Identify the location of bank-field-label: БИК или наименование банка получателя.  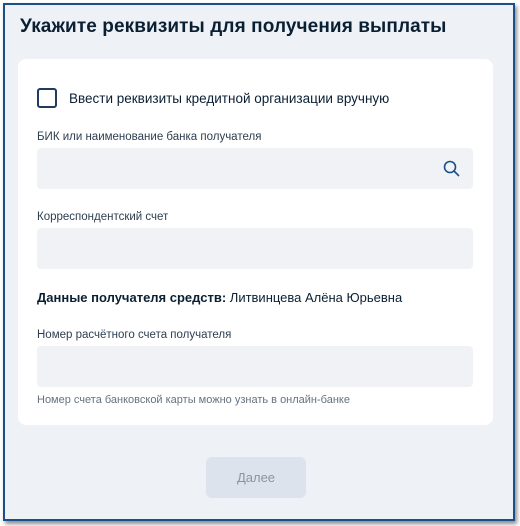
(149, 137).